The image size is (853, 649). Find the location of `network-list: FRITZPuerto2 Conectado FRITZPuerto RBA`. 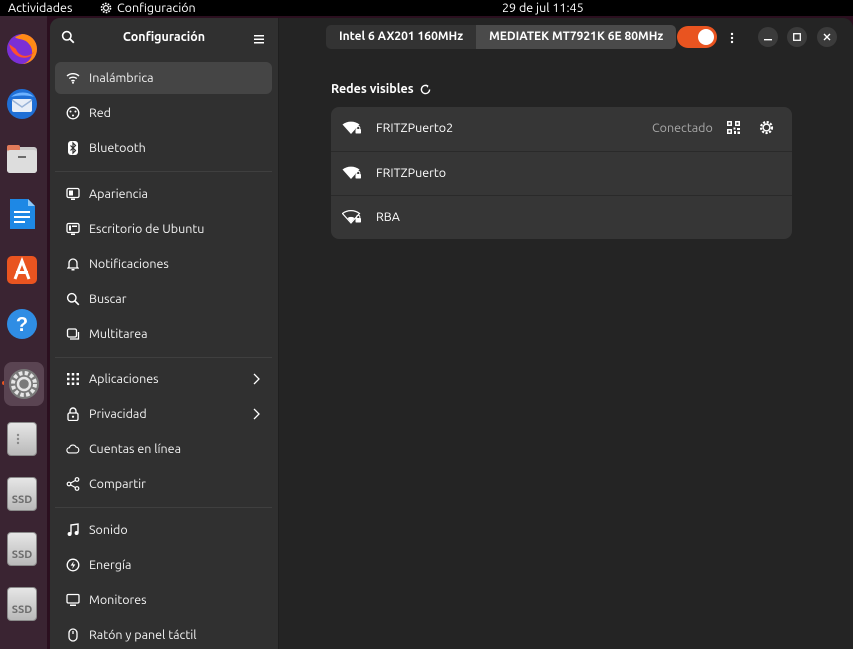

network-list: FRITZPuerto2 Conectado FRITZPuerto RBA is located at coordinates (561, 173).